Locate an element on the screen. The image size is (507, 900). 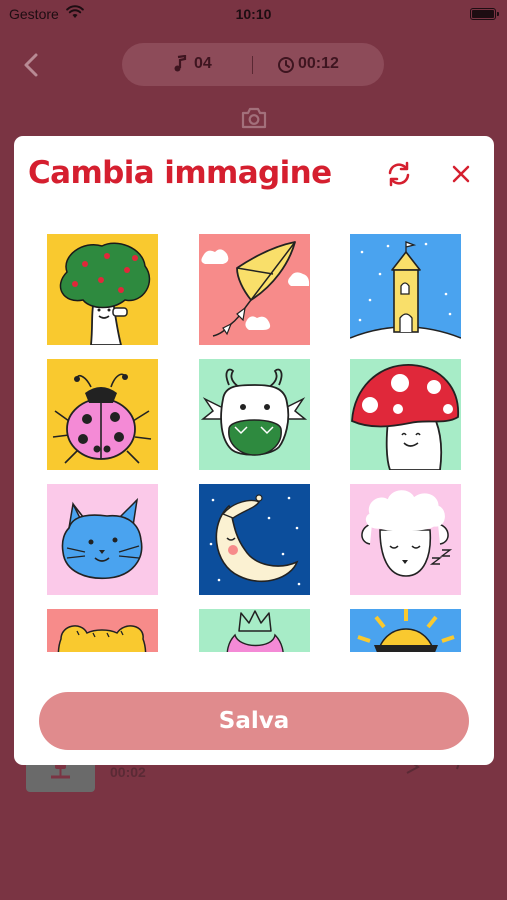
sun-image is located at coordinates (405, 630).